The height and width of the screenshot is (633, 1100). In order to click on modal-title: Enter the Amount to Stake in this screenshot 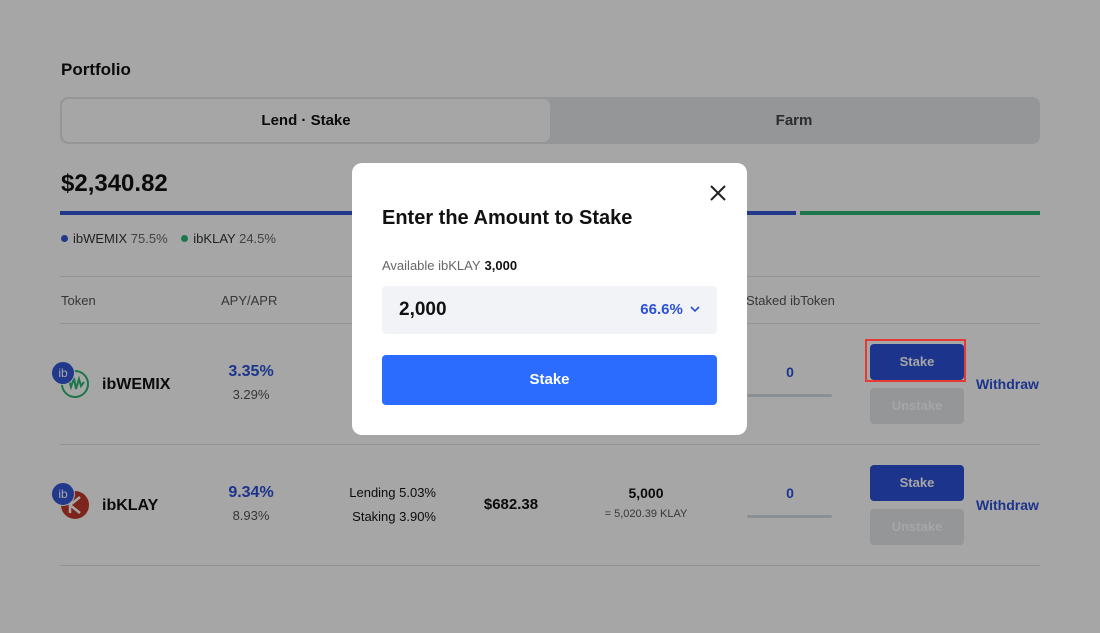, I will do `click(507, 218)`.